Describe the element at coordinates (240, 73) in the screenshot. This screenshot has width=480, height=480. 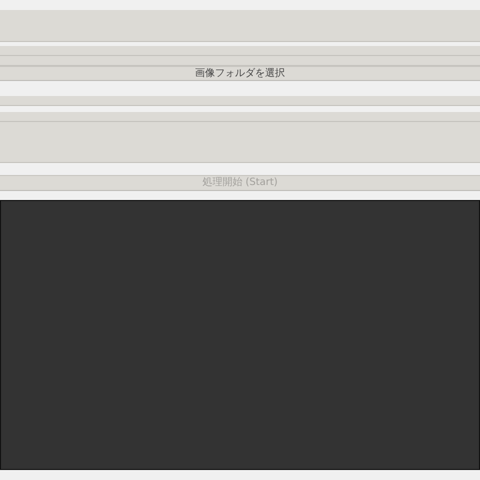
I see `select-folder-button: 画像フォルダを選択` at that location.